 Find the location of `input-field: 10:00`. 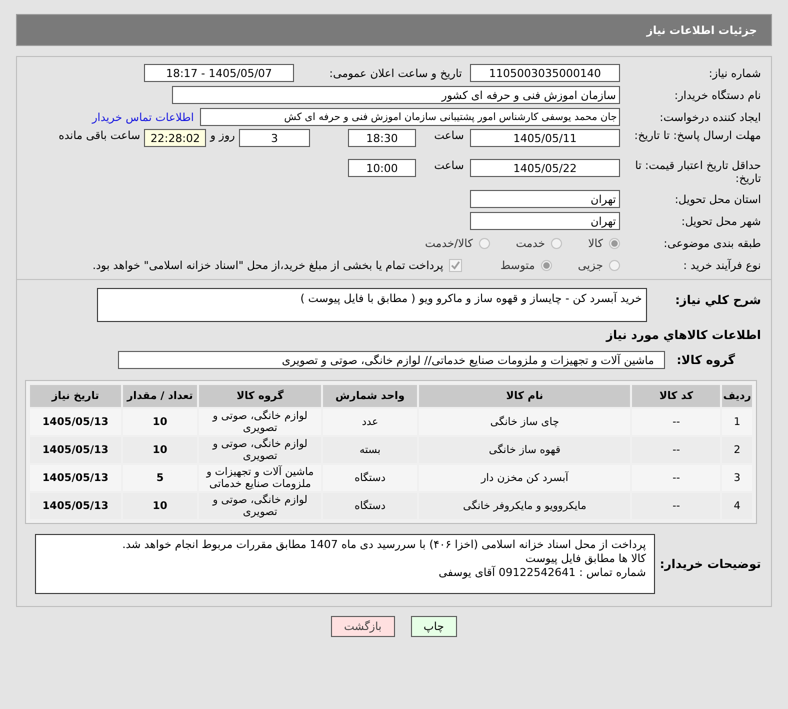

input-field: 10:00 is located at coordinates (382, 168).